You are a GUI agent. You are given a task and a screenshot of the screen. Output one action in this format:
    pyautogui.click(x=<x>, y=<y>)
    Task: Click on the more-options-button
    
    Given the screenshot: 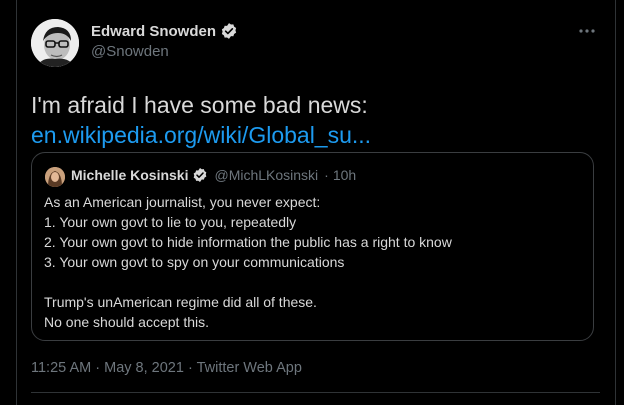 What is the action you would take?
    pyautogui.click(x=587, y=31)
    